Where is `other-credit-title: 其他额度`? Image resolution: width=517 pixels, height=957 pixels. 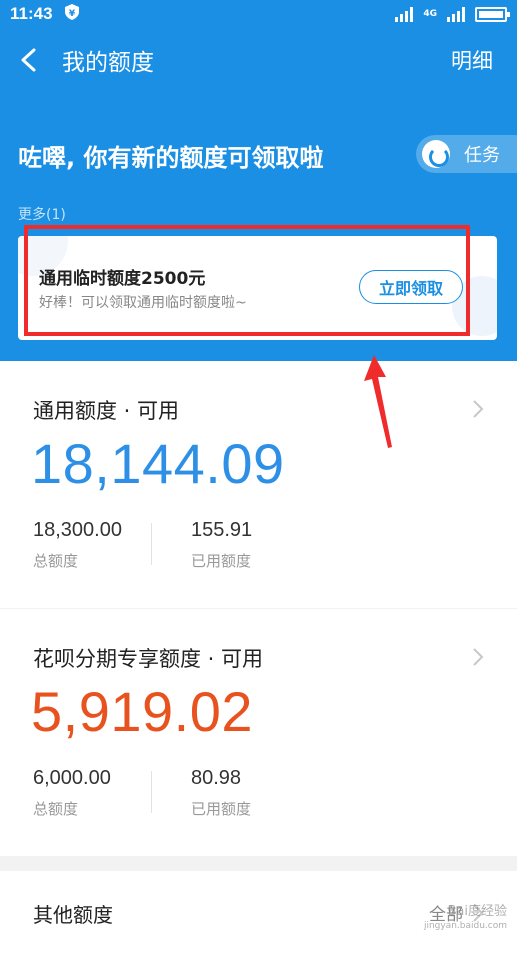
other-credit-title: 其他额度 is located at coordinates (73, 915).